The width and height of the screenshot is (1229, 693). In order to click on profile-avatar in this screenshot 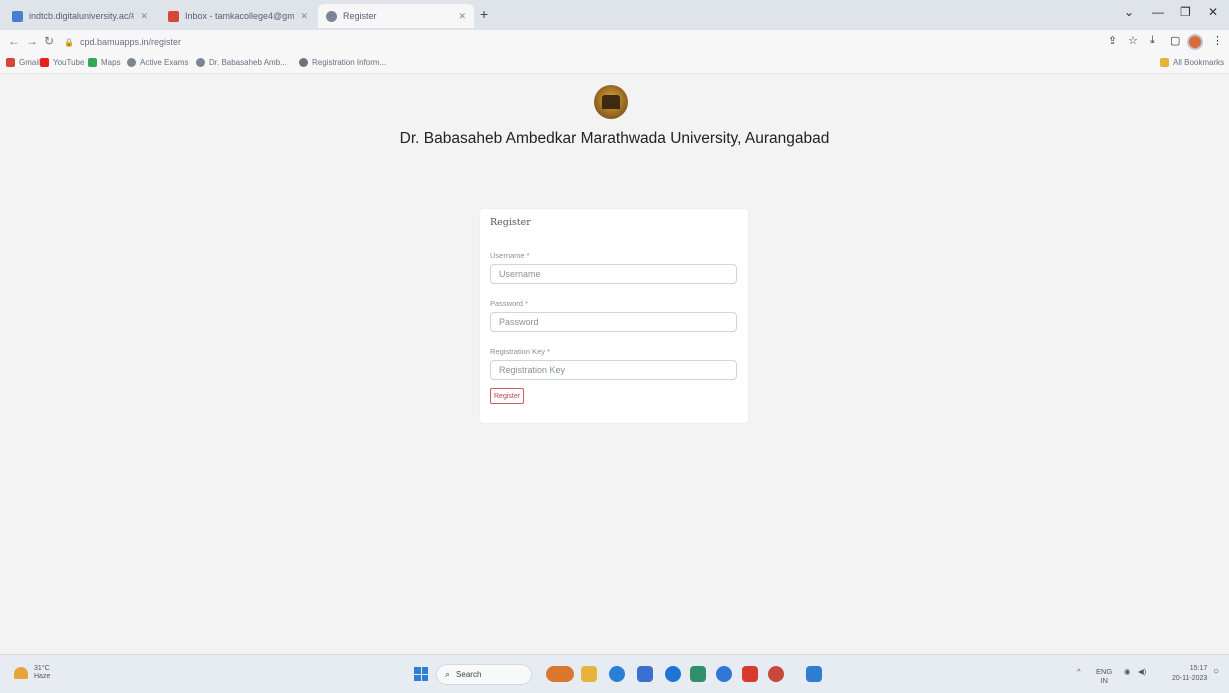, I will do `click(1195, 42)`.